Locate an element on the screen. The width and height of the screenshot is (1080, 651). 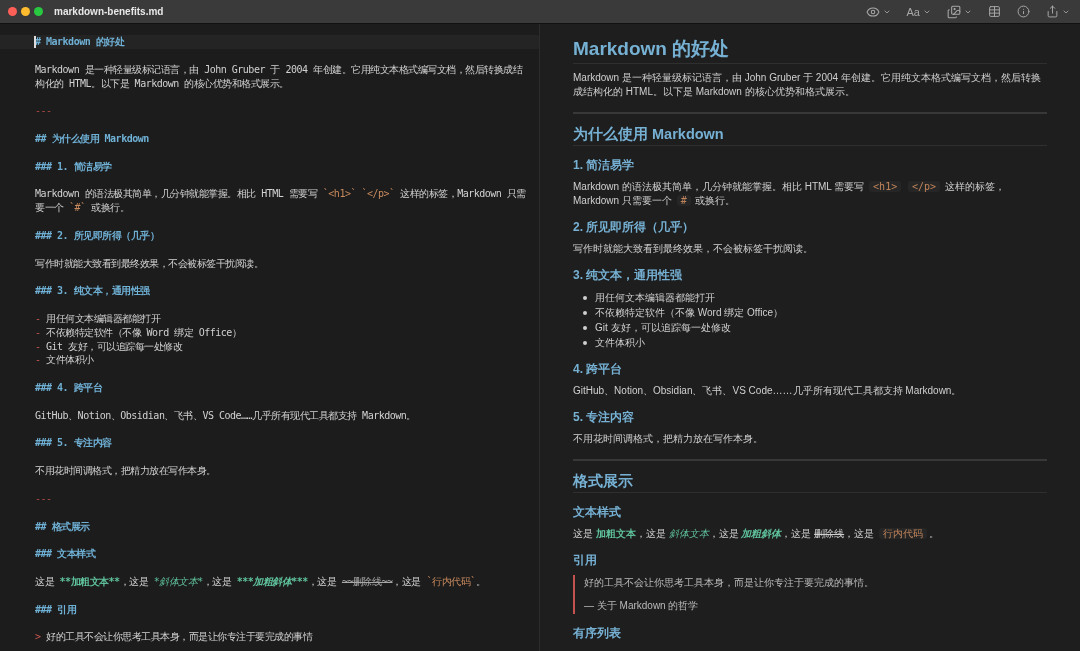
paragraph-markup: 写作时就能大致看到最终效果，不会被标签干扰阅读。 is located at coordinates (149, 263).